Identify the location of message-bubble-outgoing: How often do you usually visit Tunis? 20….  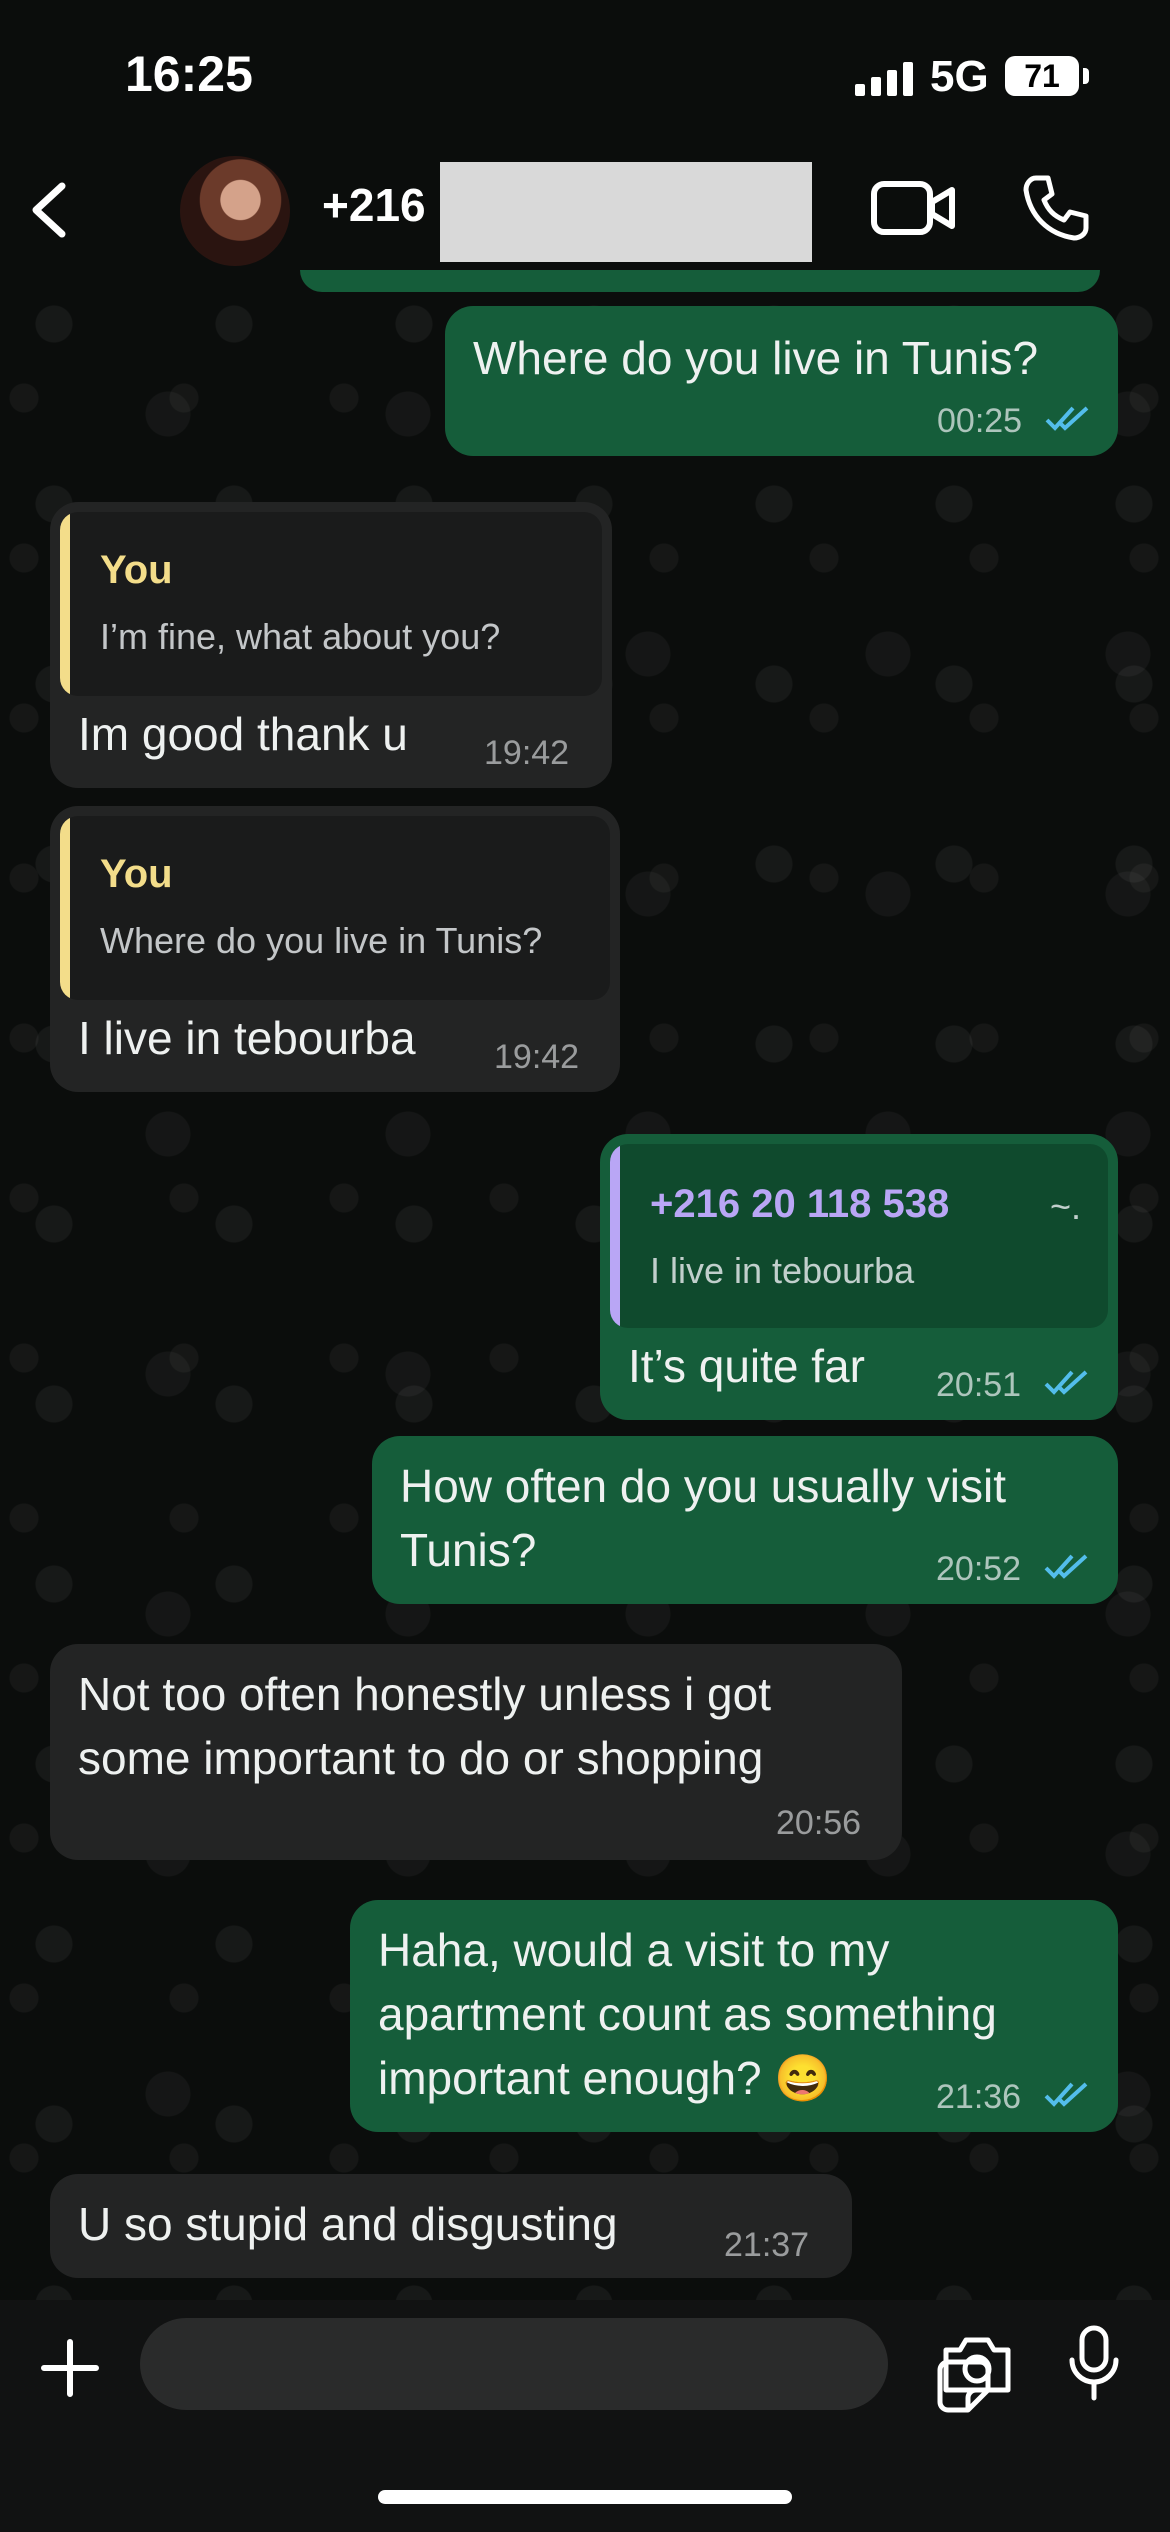
(745, 1520).